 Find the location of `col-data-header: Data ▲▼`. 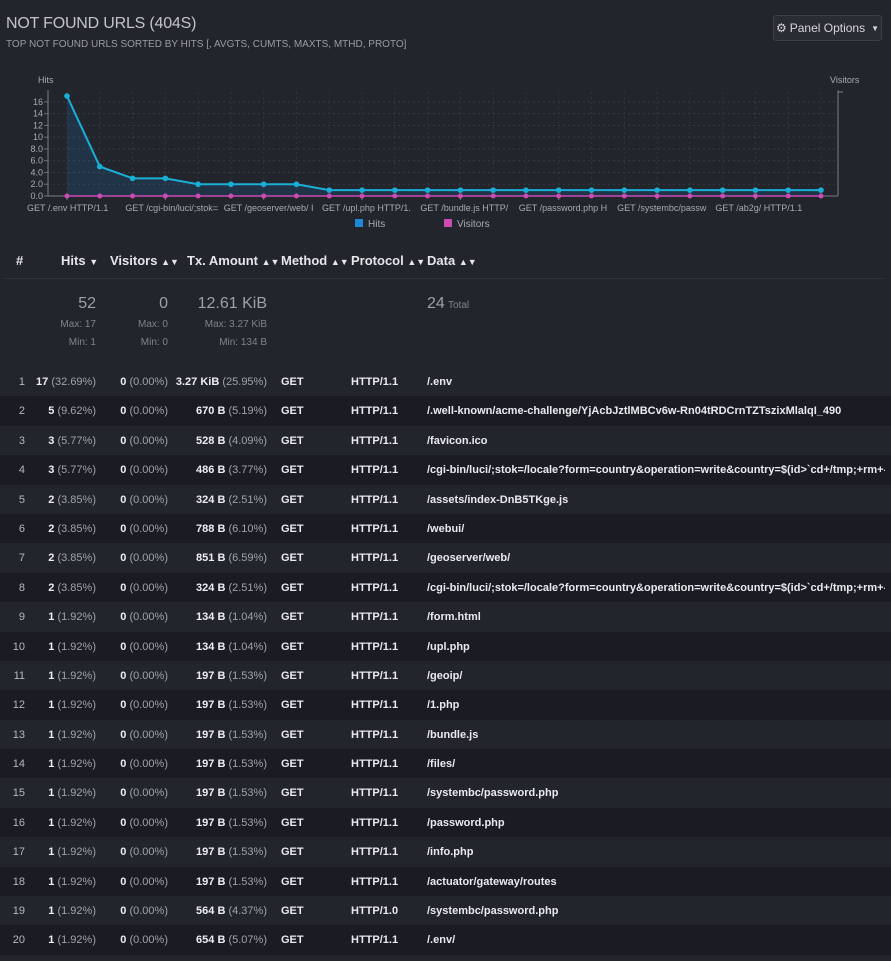

col-data-header: Data ▲▼ is located at coordinates (452, 260).